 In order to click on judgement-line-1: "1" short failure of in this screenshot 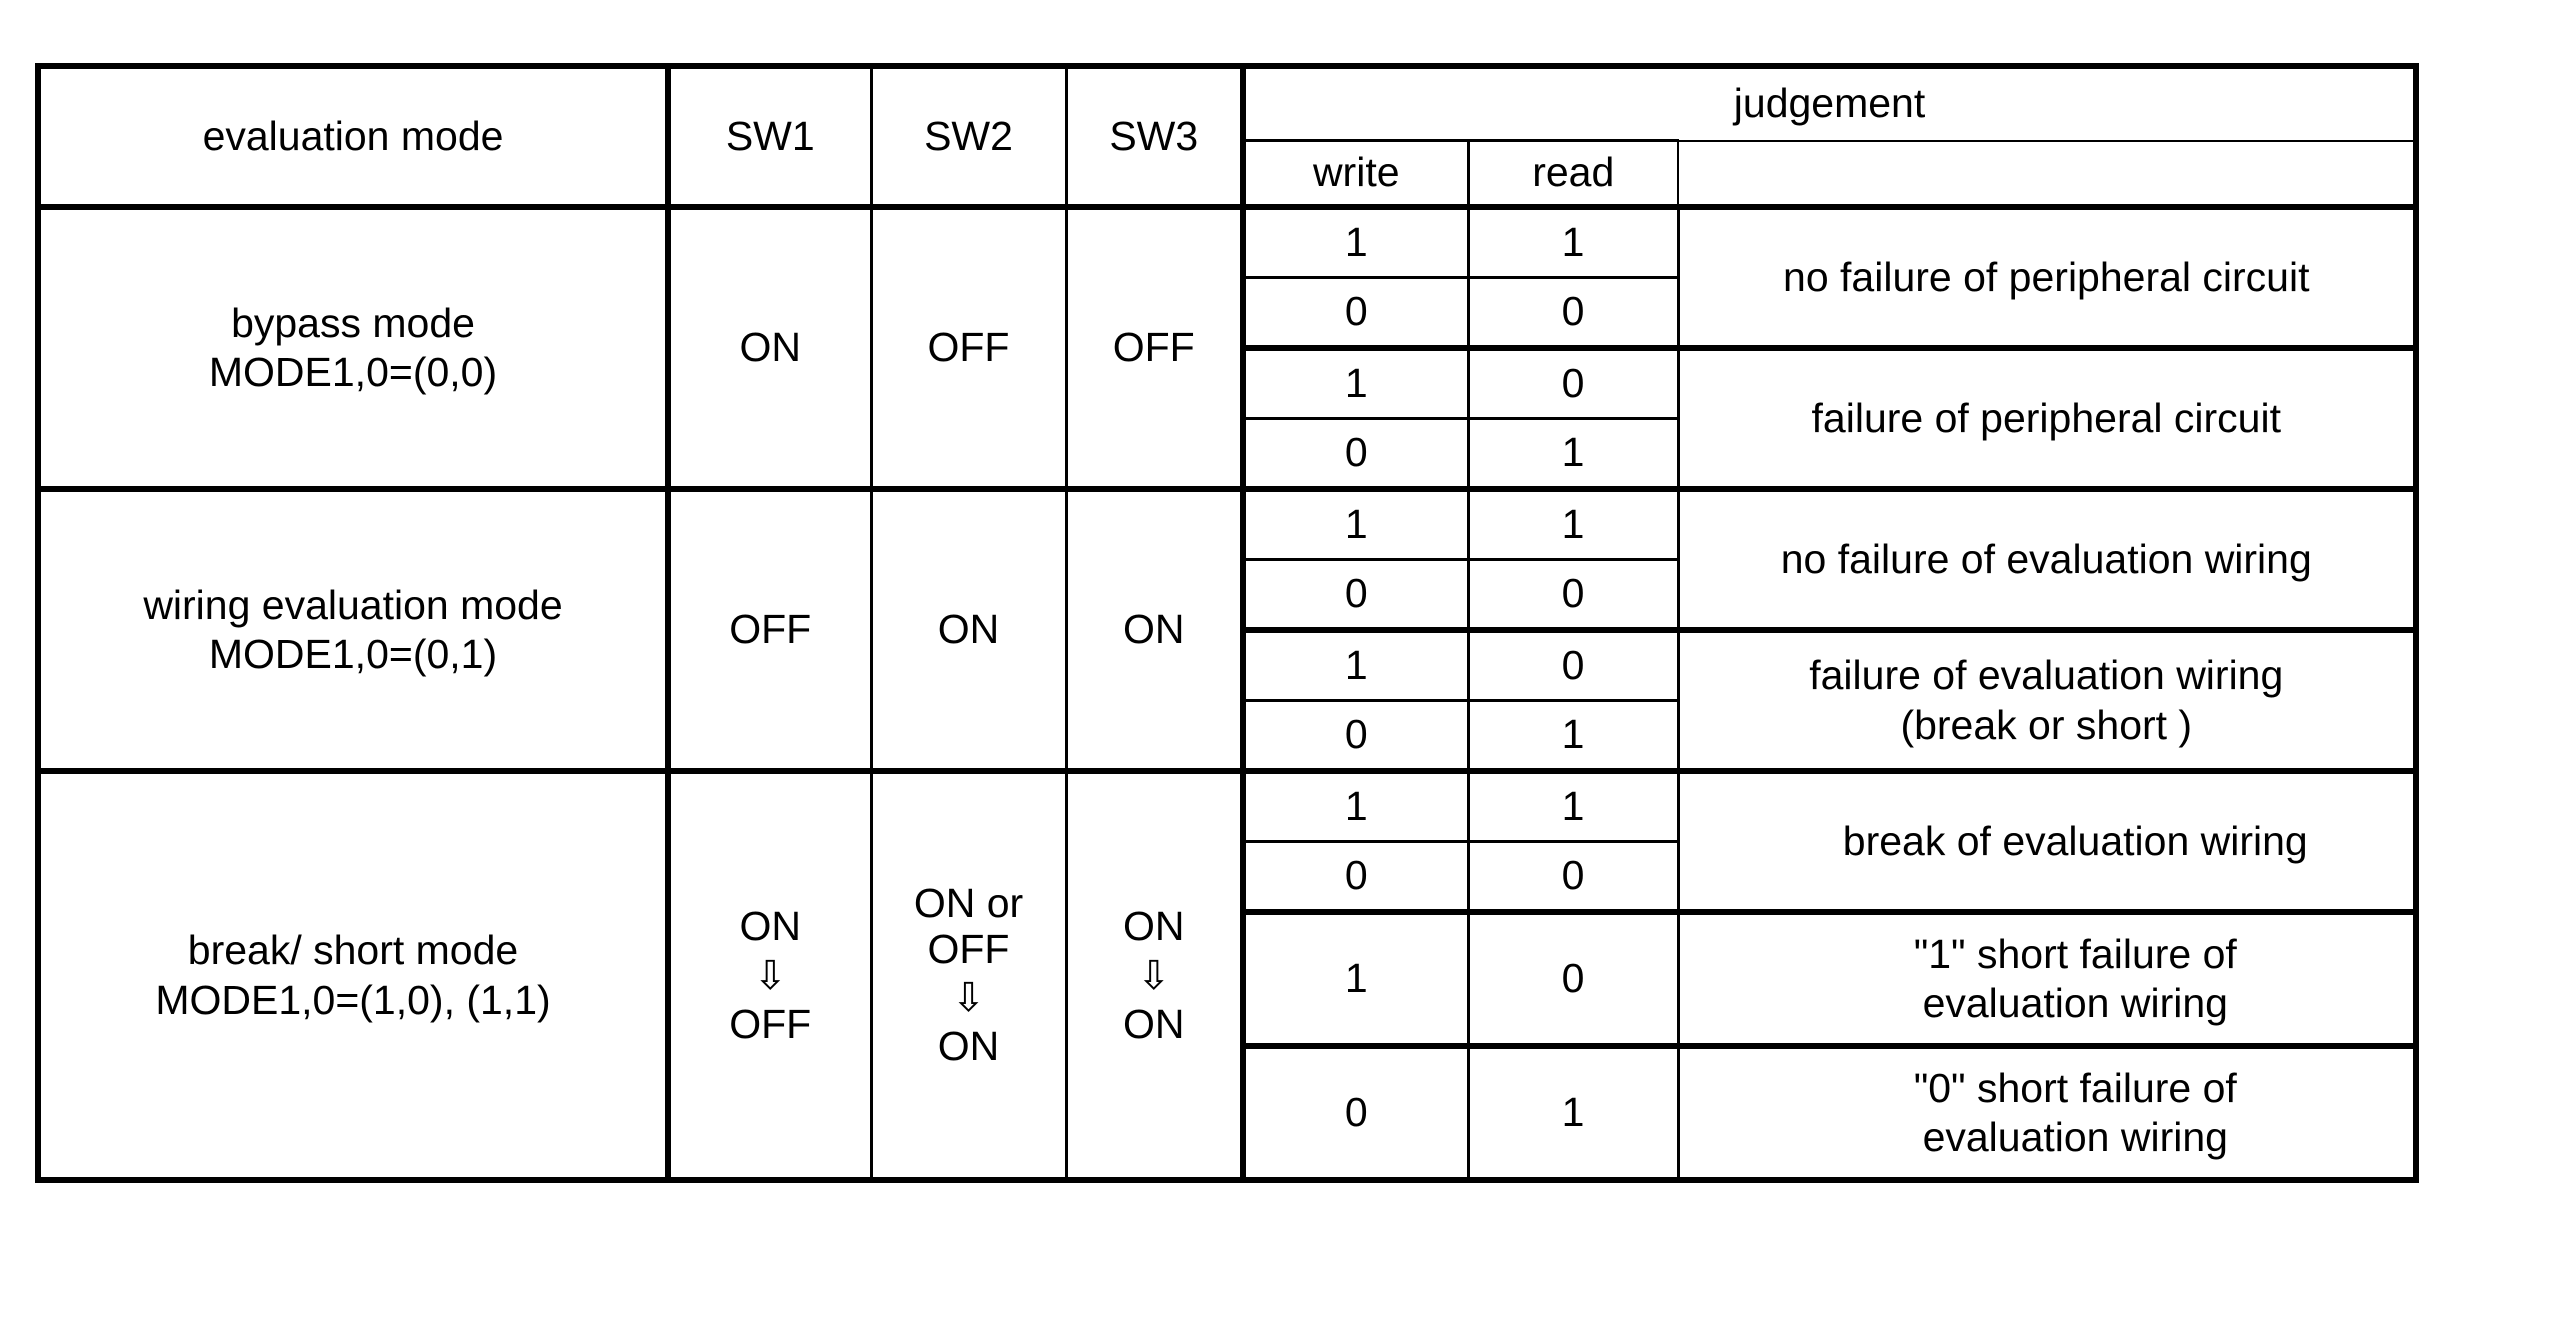, I will do `click(2075, 953)`.